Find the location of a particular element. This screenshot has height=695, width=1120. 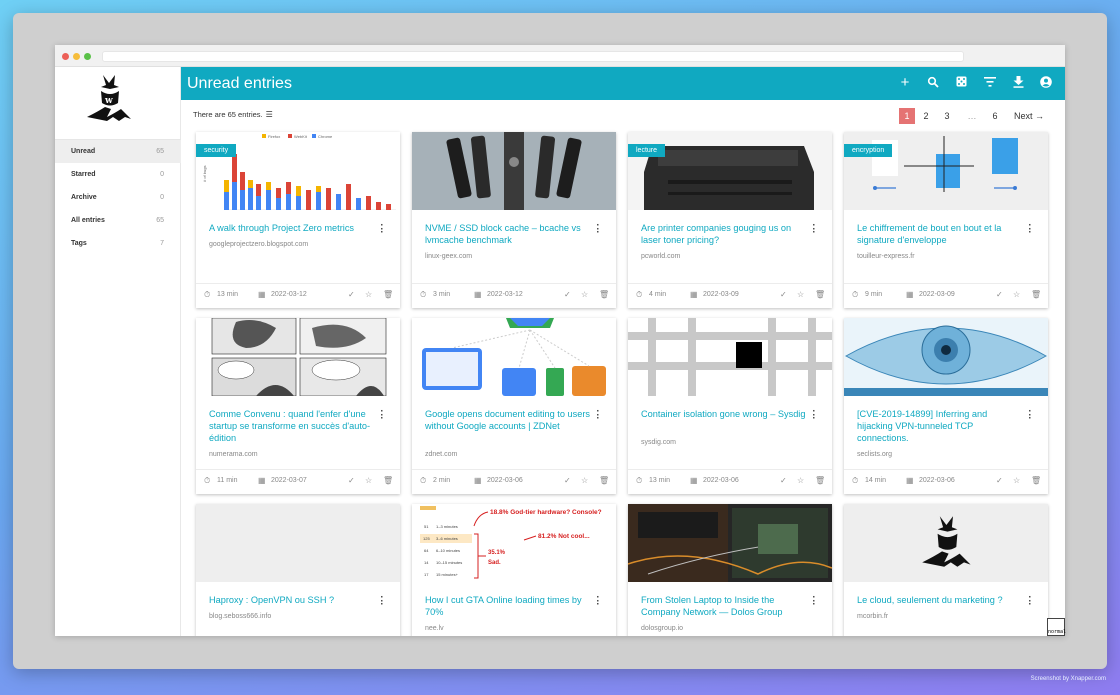

page-3-link: 3 is located at coordinates (947, 116).